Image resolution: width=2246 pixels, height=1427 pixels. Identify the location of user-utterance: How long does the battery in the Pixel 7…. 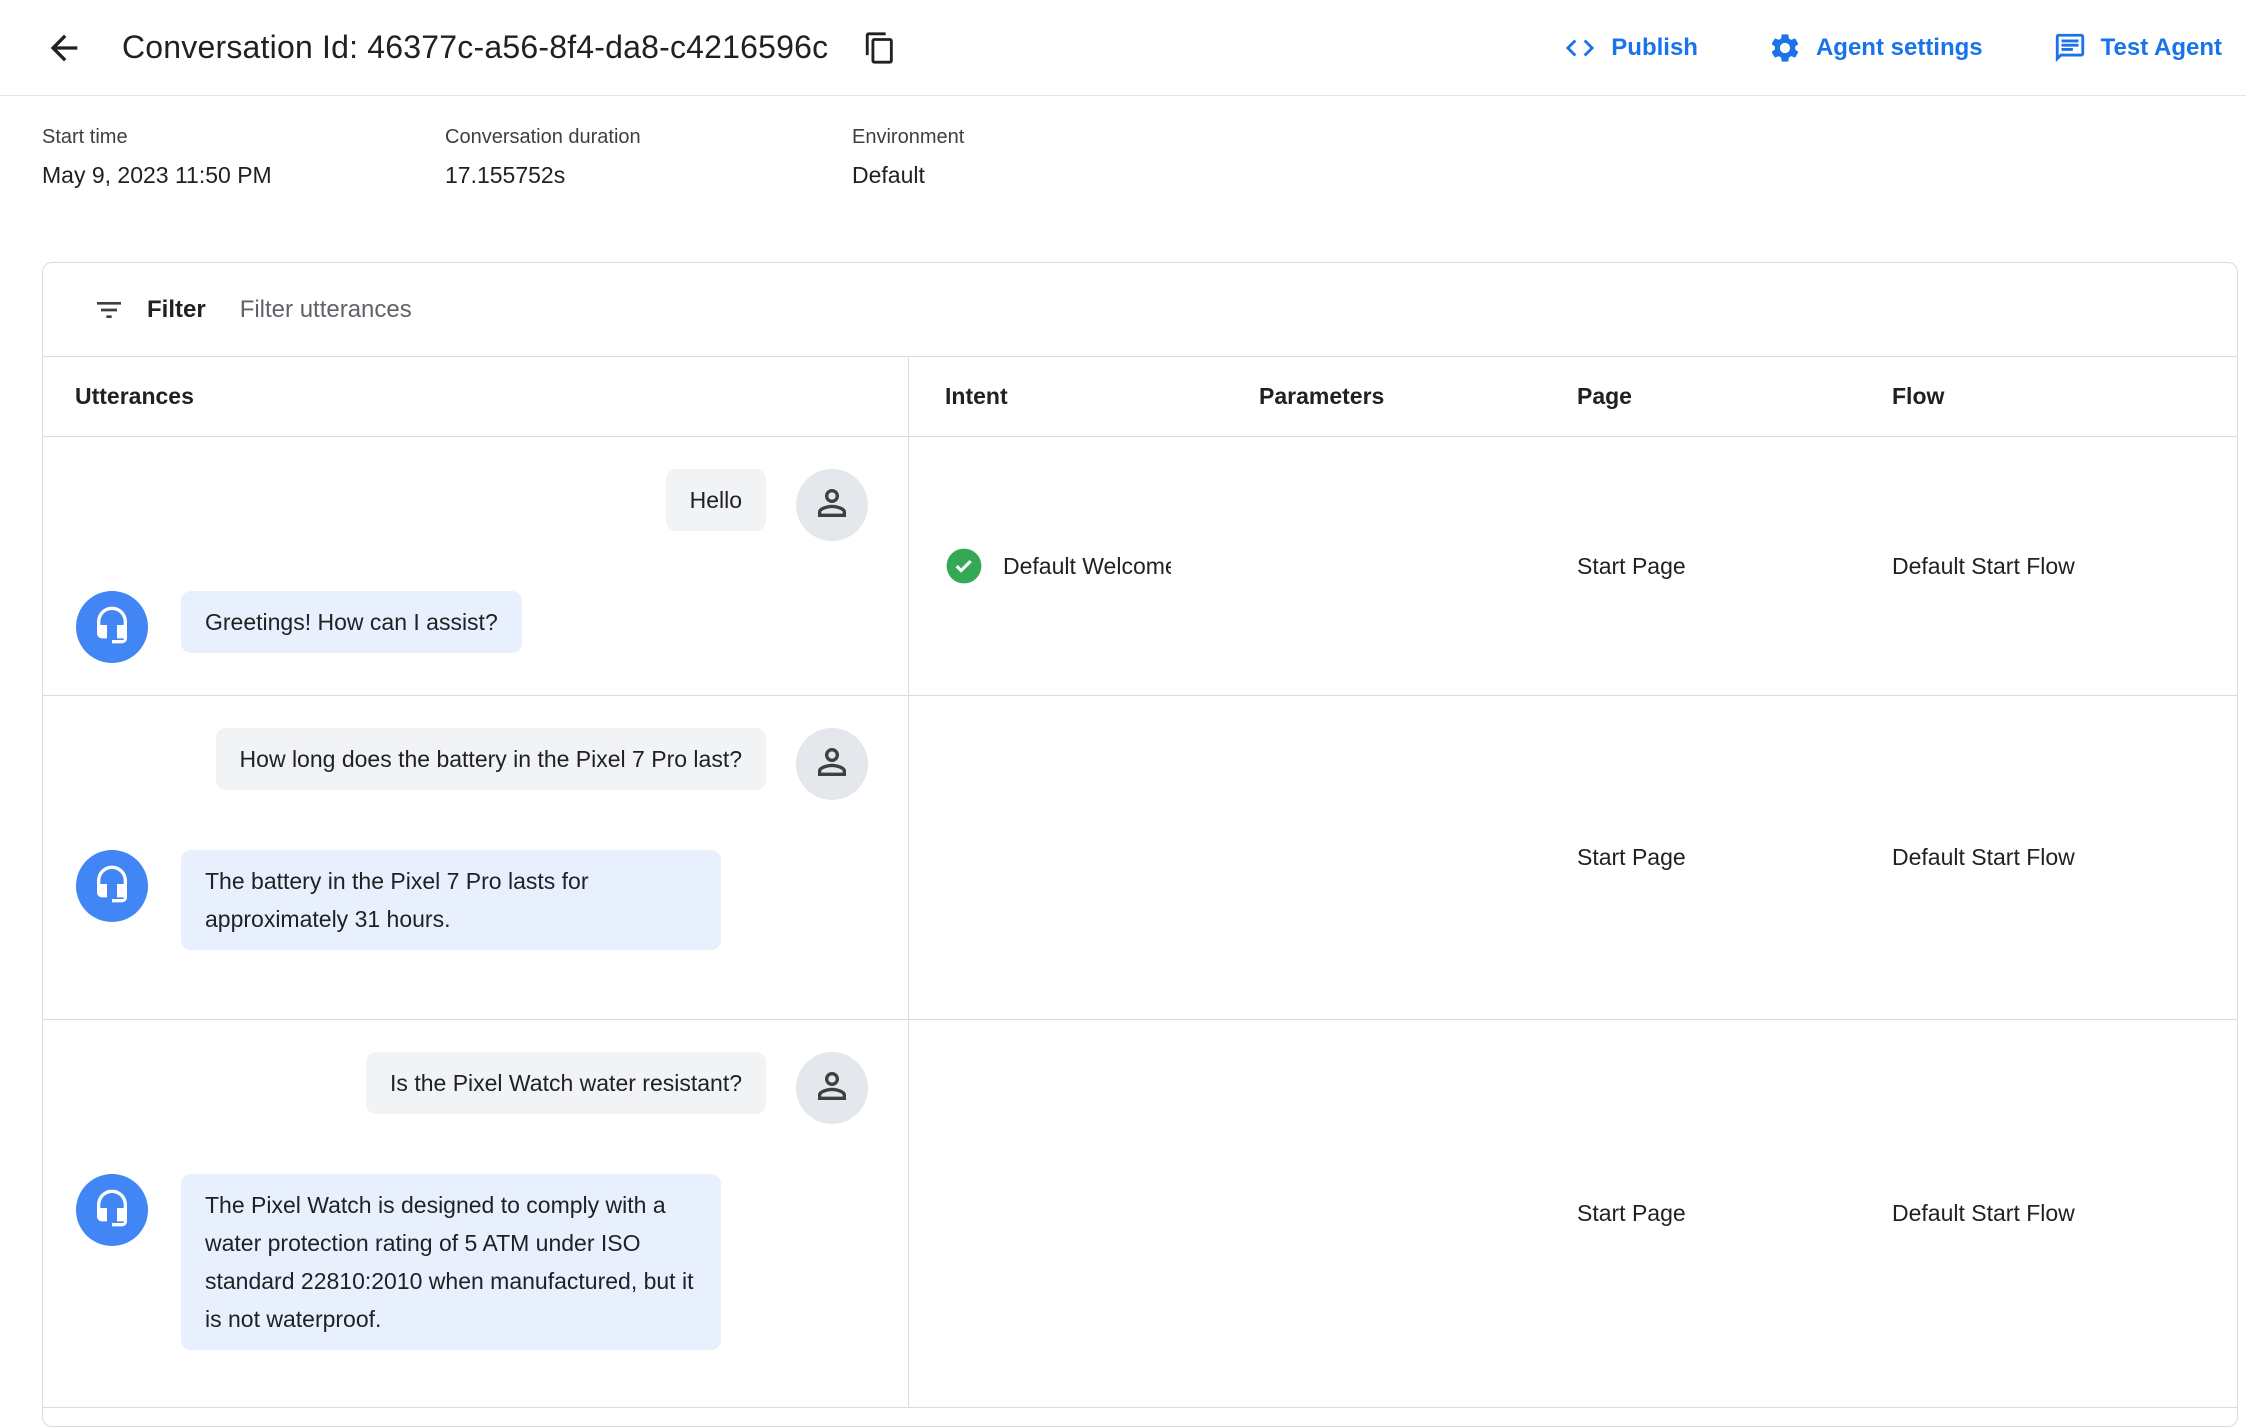
(490, 759).